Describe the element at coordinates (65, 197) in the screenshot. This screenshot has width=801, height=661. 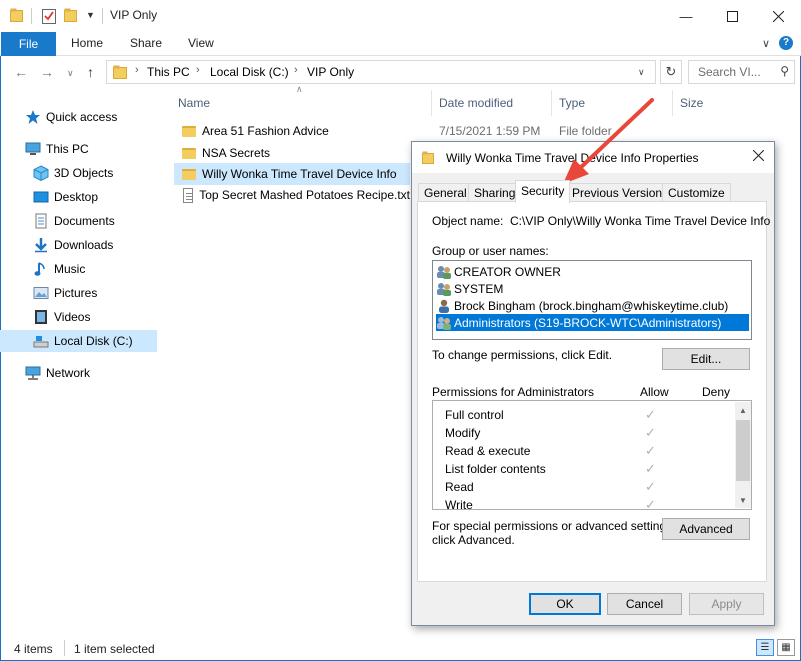
I see `nav-item-desktop: Desktop` at that location.